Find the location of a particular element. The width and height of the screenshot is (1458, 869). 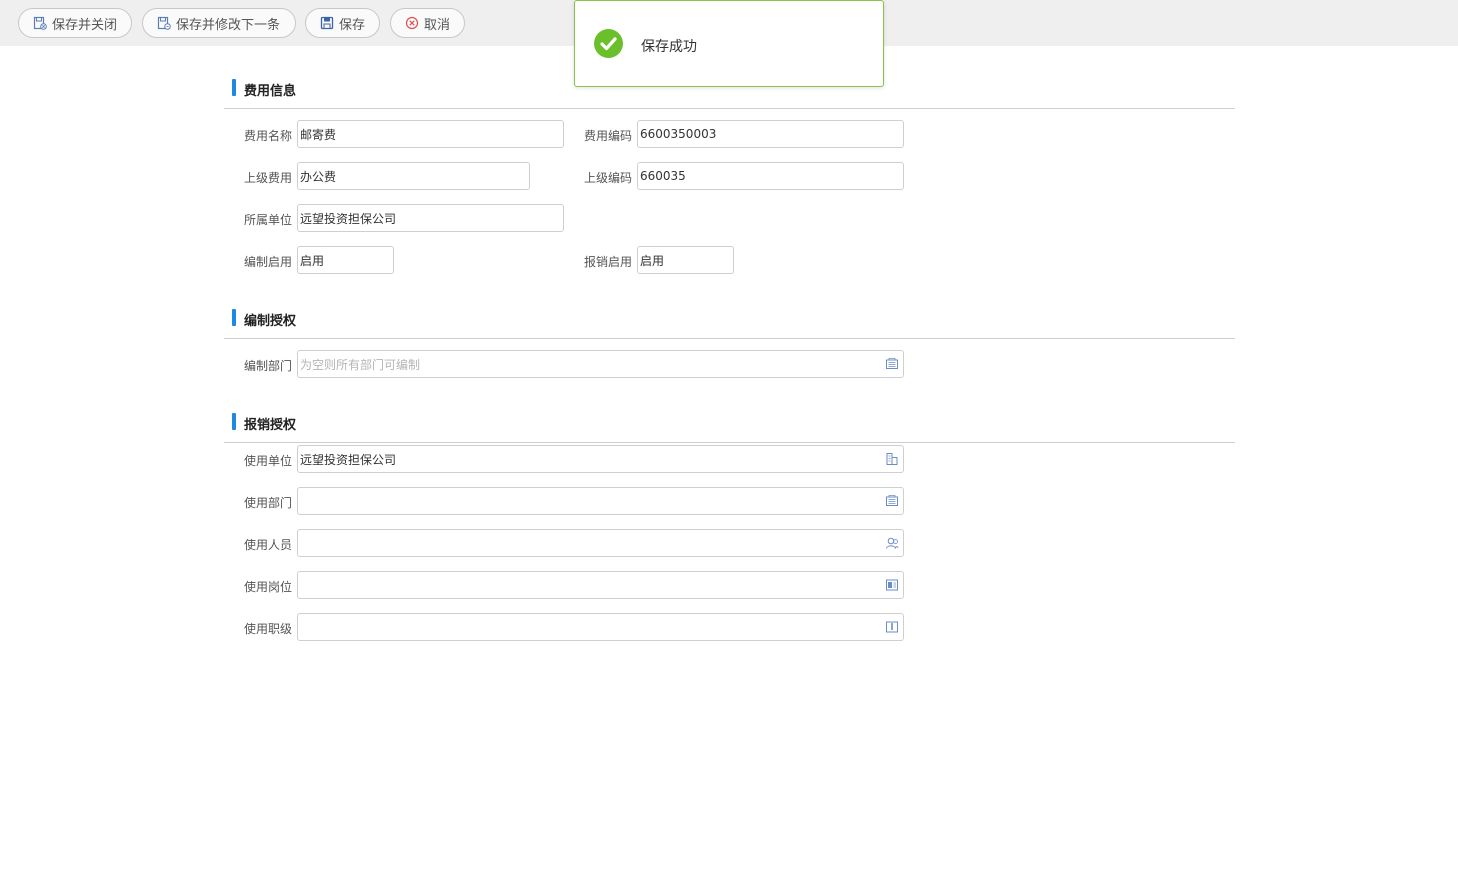

use-unit-input: 远望投资担保公司 is located at coordinates (600, 459).